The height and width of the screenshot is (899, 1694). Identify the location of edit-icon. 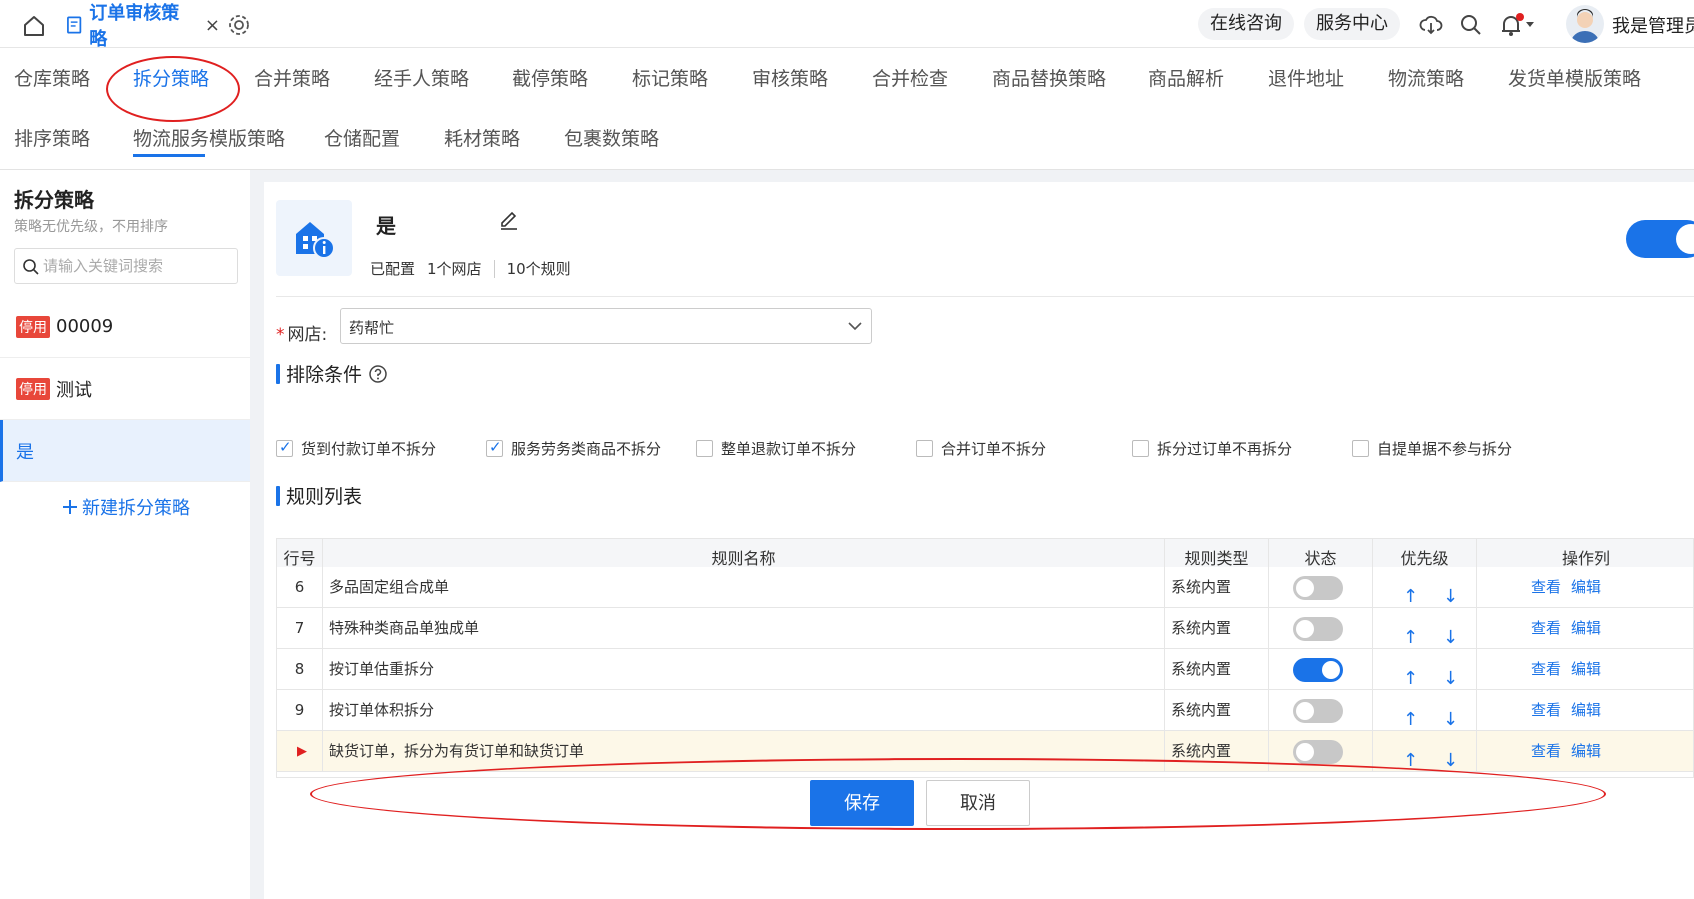
(509, 219).